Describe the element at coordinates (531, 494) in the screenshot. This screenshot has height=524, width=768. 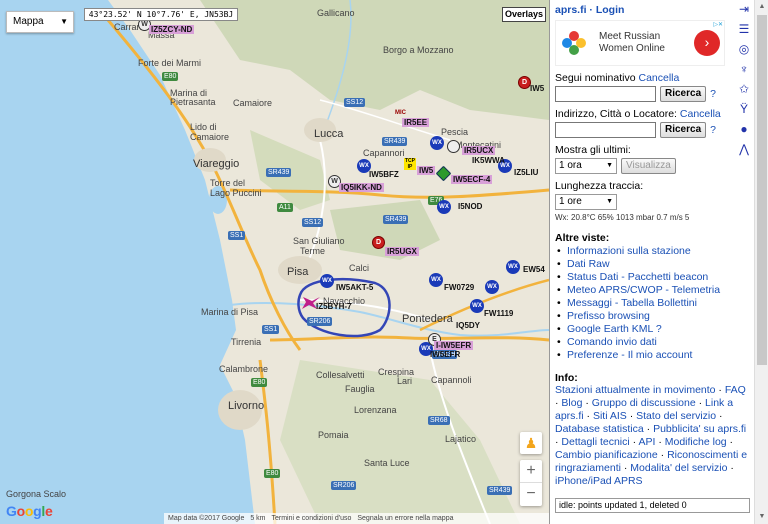
I see `zoom-out-button: −` at that location.